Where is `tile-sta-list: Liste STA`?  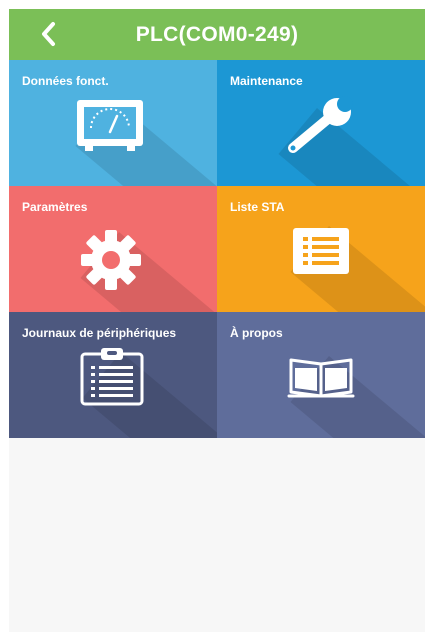 tile-sta-list: Liste STA is located at coordinates (321, 249).